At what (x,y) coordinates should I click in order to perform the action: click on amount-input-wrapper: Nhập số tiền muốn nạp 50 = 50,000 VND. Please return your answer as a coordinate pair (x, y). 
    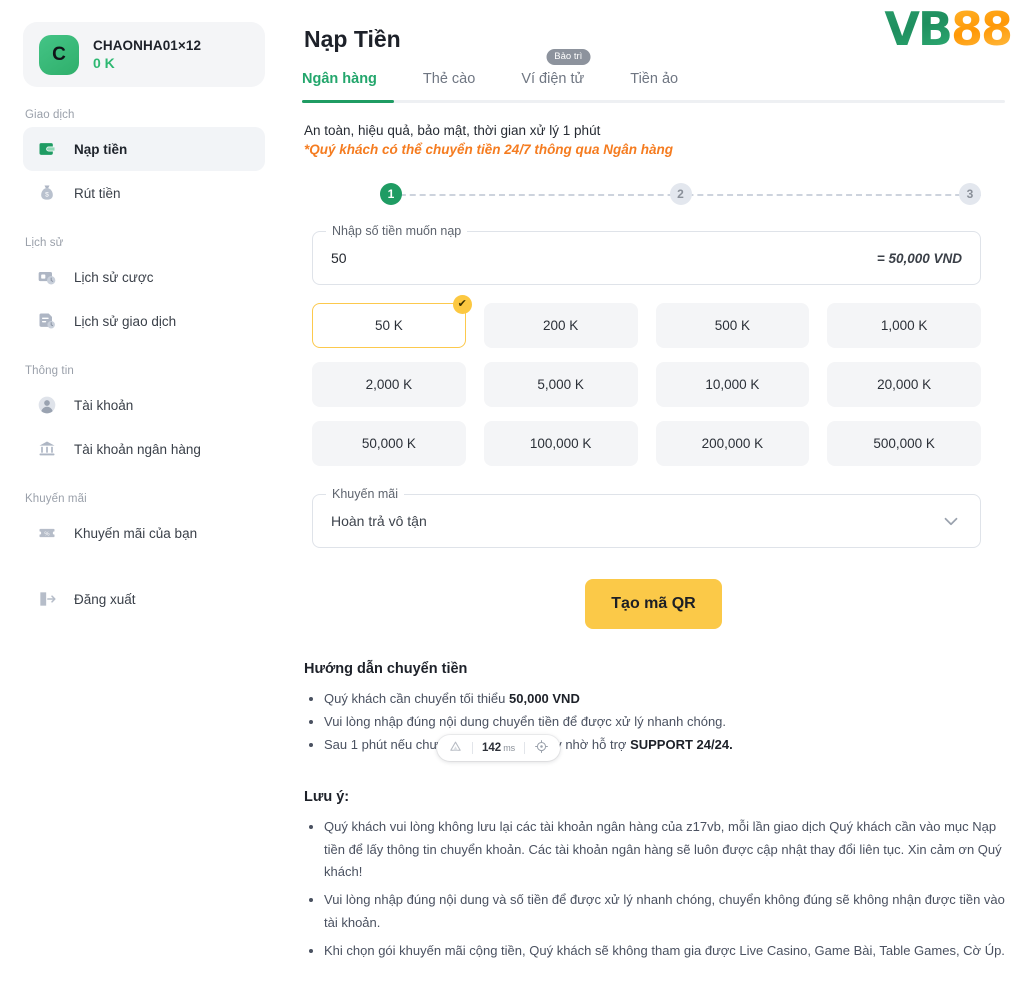
    Looking at the image, I should click on (646, 254).